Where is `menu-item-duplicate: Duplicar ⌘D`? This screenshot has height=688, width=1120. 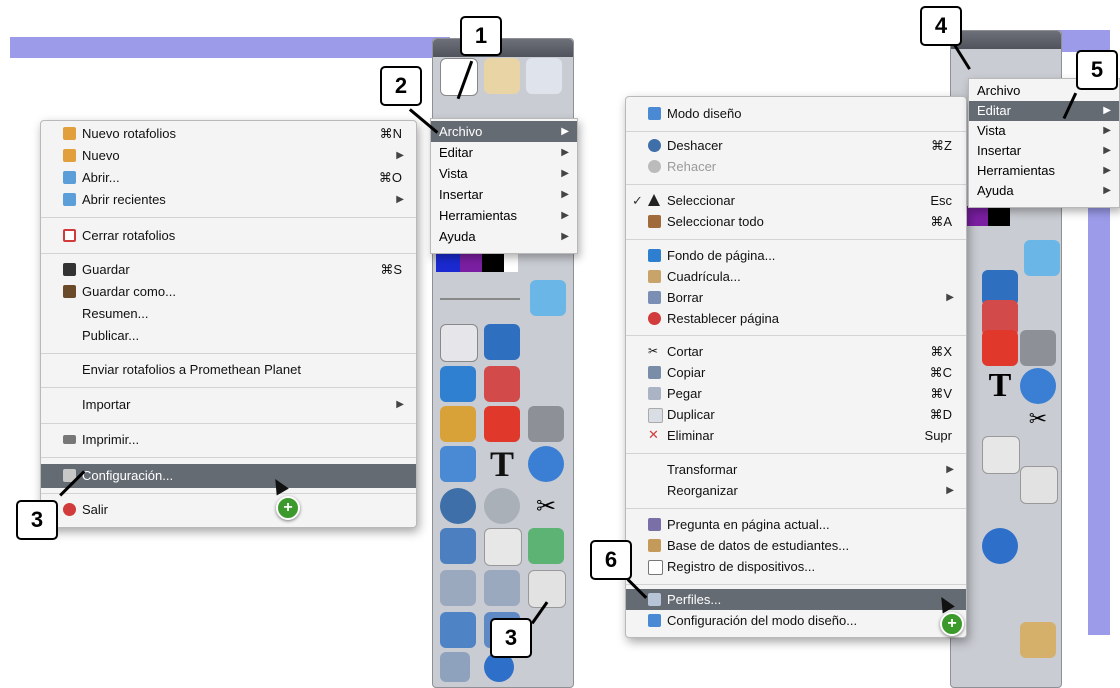 menu-item-duplicate: Duplicar ⌘D is located at coordinates (796, 414).